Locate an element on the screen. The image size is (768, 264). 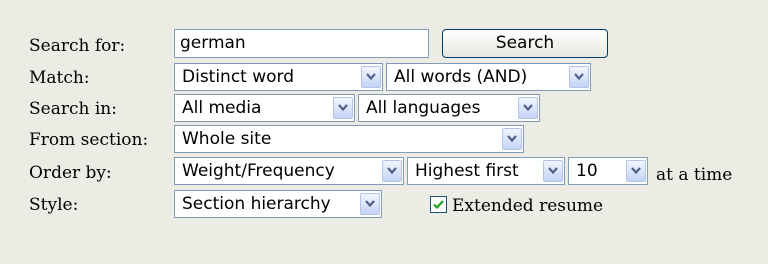
search-button: Search is located at coordinates (525, 43).